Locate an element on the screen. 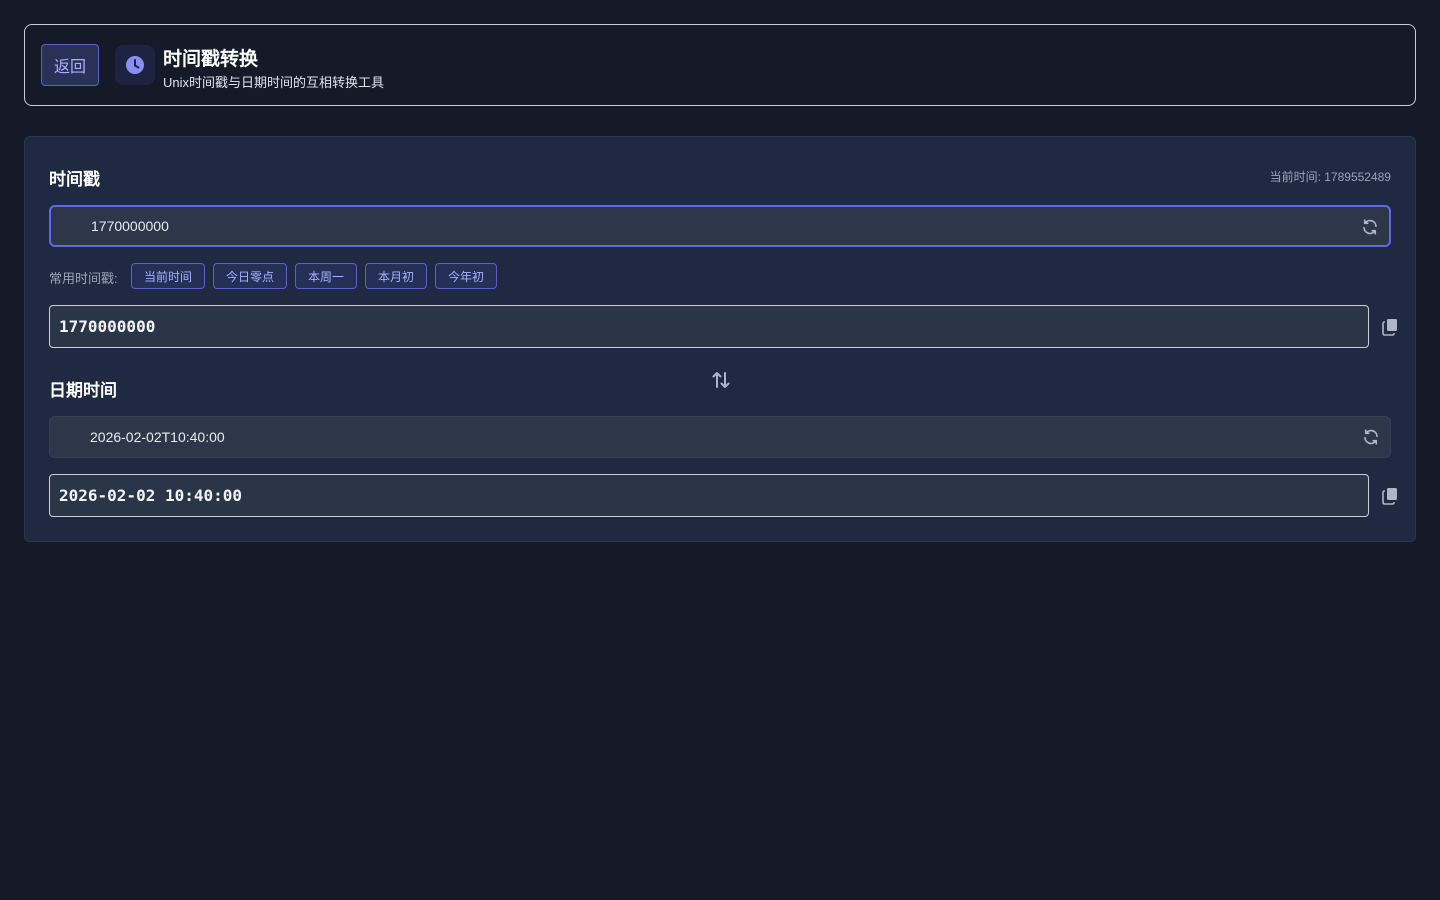 The image size is (1440, 900). datetime-input-row is located at coordinates (720, 437).